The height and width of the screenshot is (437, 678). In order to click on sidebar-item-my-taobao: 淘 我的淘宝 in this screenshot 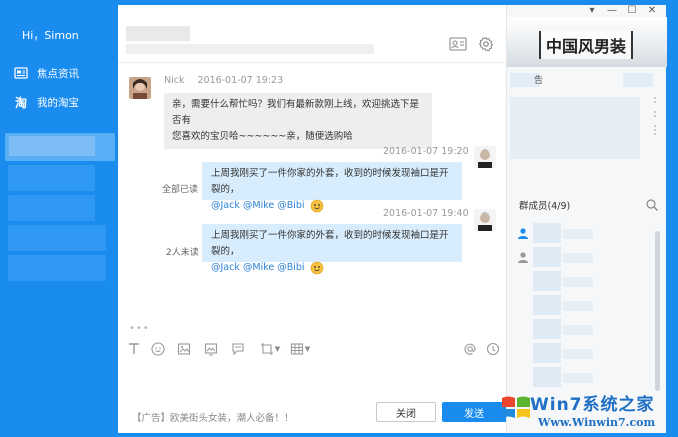, I will do `click(64, 102)`.